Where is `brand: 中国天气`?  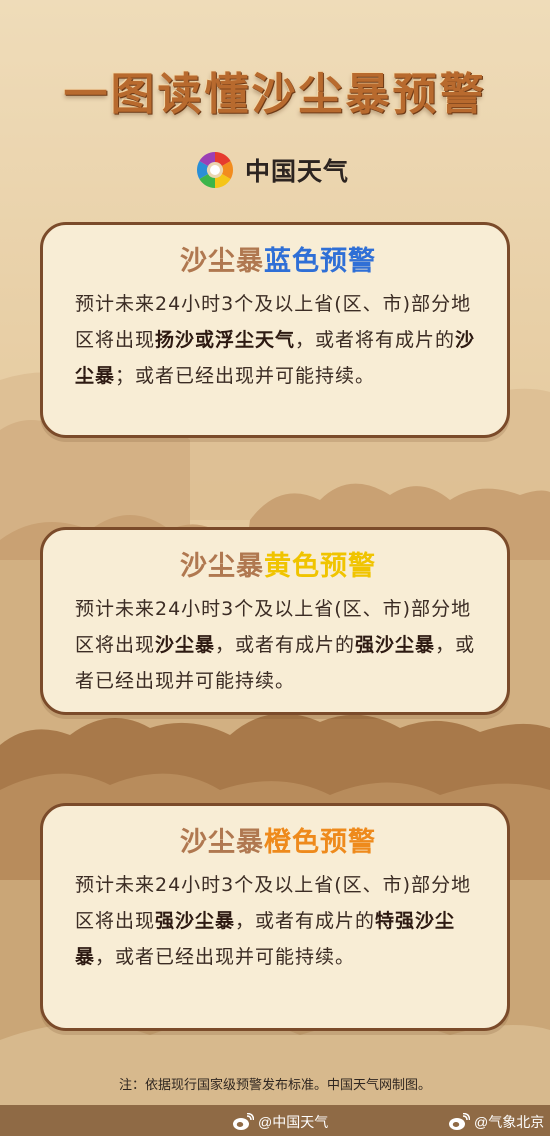
brand: 中国天气 is located at coordinates (271, 170).